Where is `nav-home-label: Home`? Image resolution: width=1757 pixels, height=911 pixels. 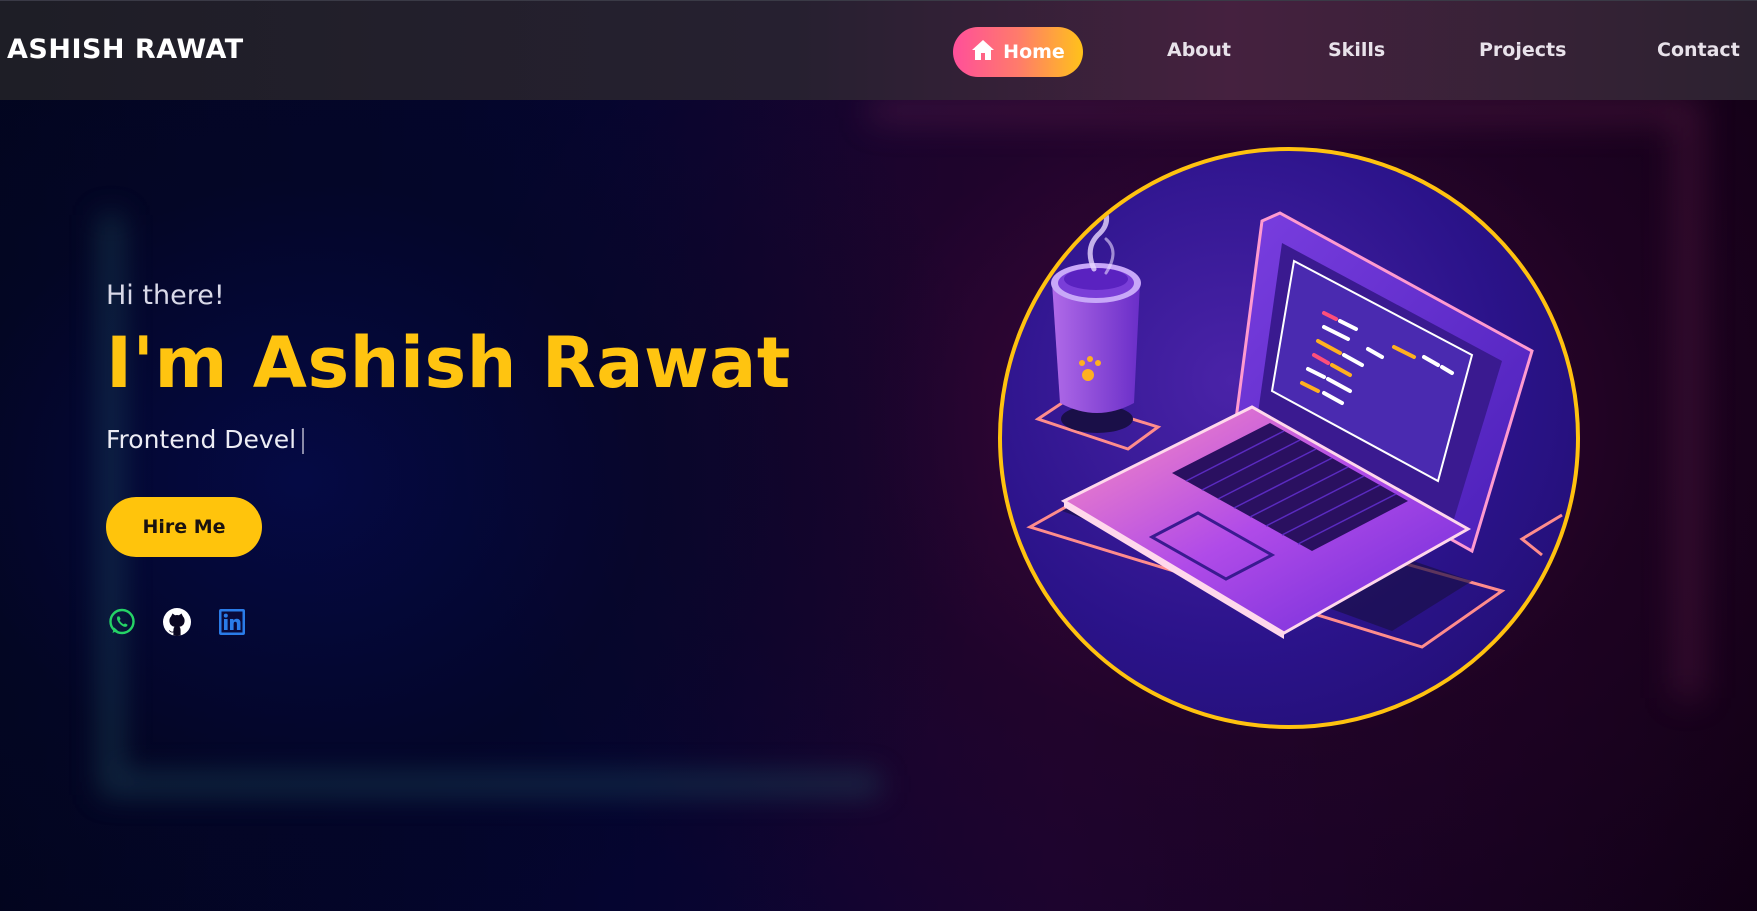 nav-home-label: Home is located at coordinates (1034, 52).